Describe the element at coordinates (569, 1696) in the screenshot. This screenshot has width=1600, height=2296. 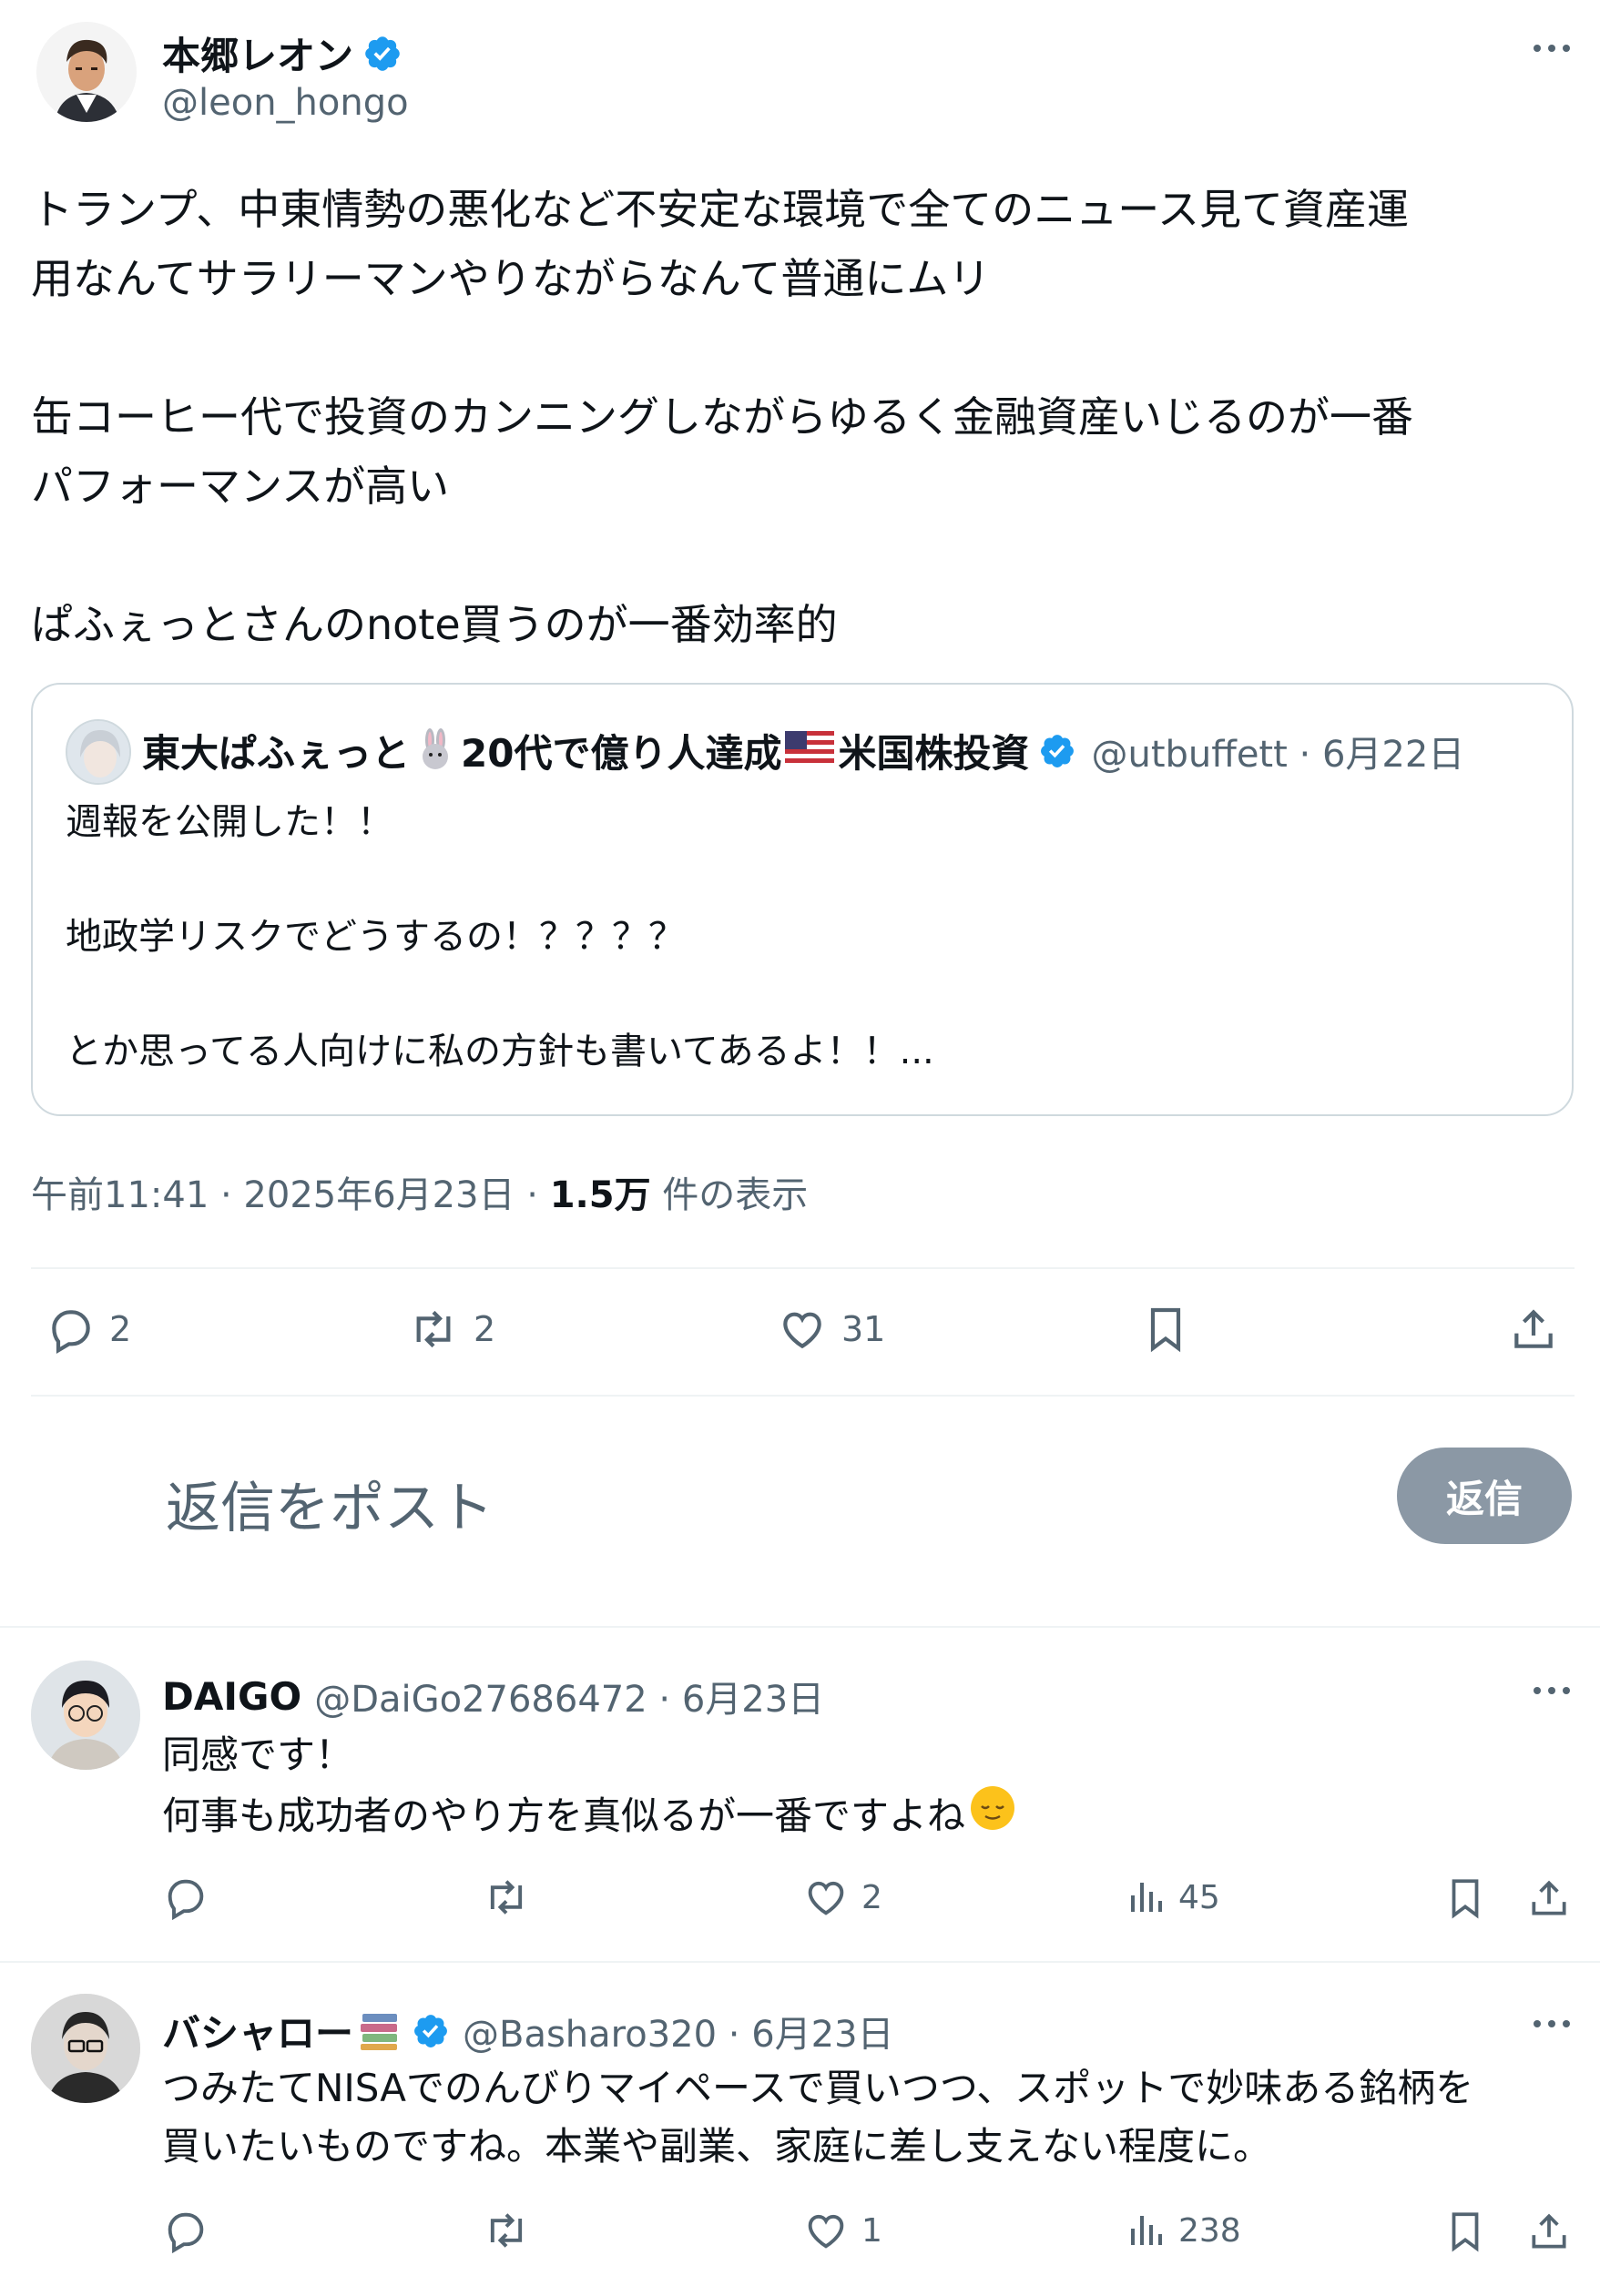
I see `reply-handle-date: @DaiGo27686472 · 6月23日` at that location.